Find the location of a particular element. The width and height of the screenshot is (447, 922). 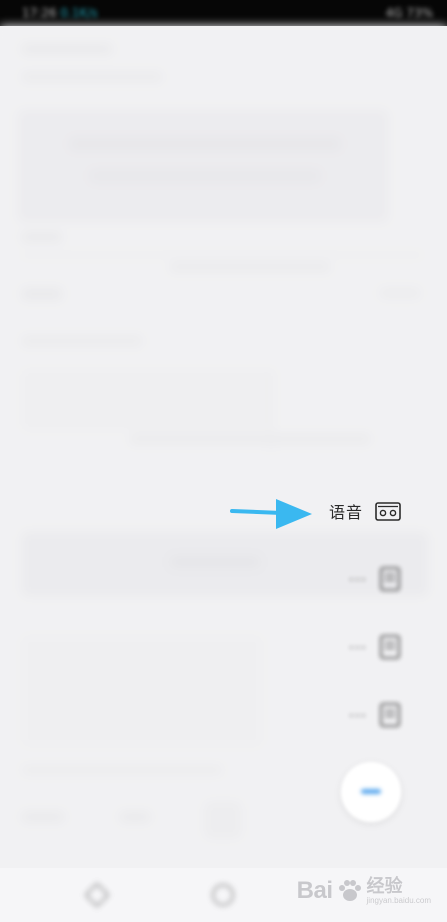

menu-item-voice: 语音 is located at coordinates (365, 511).